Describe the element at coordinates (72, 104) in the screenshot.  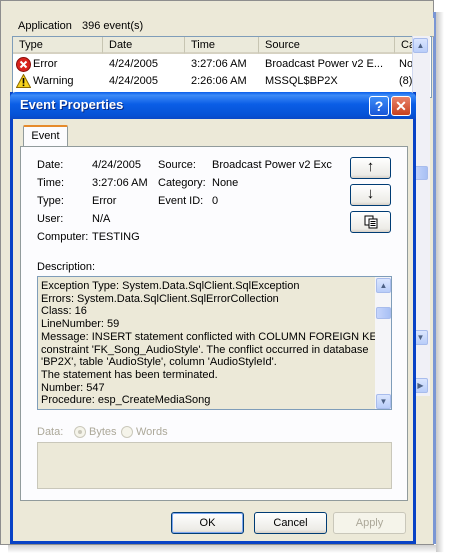
I see `dialog-title: Event Properties` at that location.